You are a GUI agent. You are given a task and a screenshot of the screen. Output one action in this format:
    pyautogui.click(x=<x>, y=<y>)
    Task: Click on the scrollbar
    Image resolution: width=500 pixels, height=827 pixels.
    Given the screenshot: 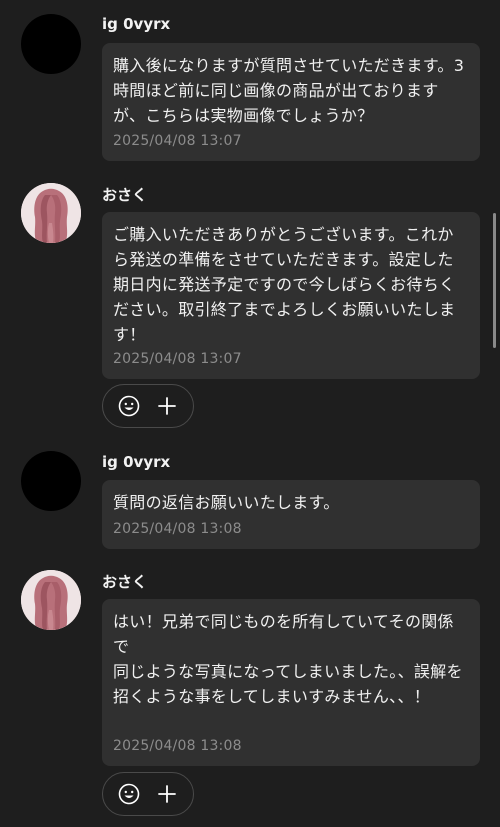 What is the action you would take?
    pyautogui.click(x=494, y=280)
    